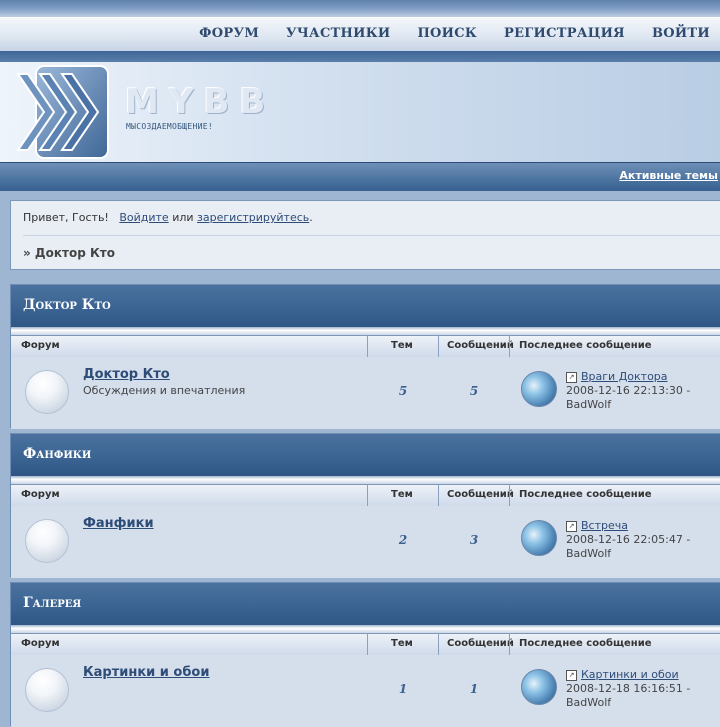 The width and height of the screenshot is (720, 727). What do you see at coordinates (630, 674) in the screenshot?
I see `last-post-link: Картинки и обои` at bounding box center [630, 674].